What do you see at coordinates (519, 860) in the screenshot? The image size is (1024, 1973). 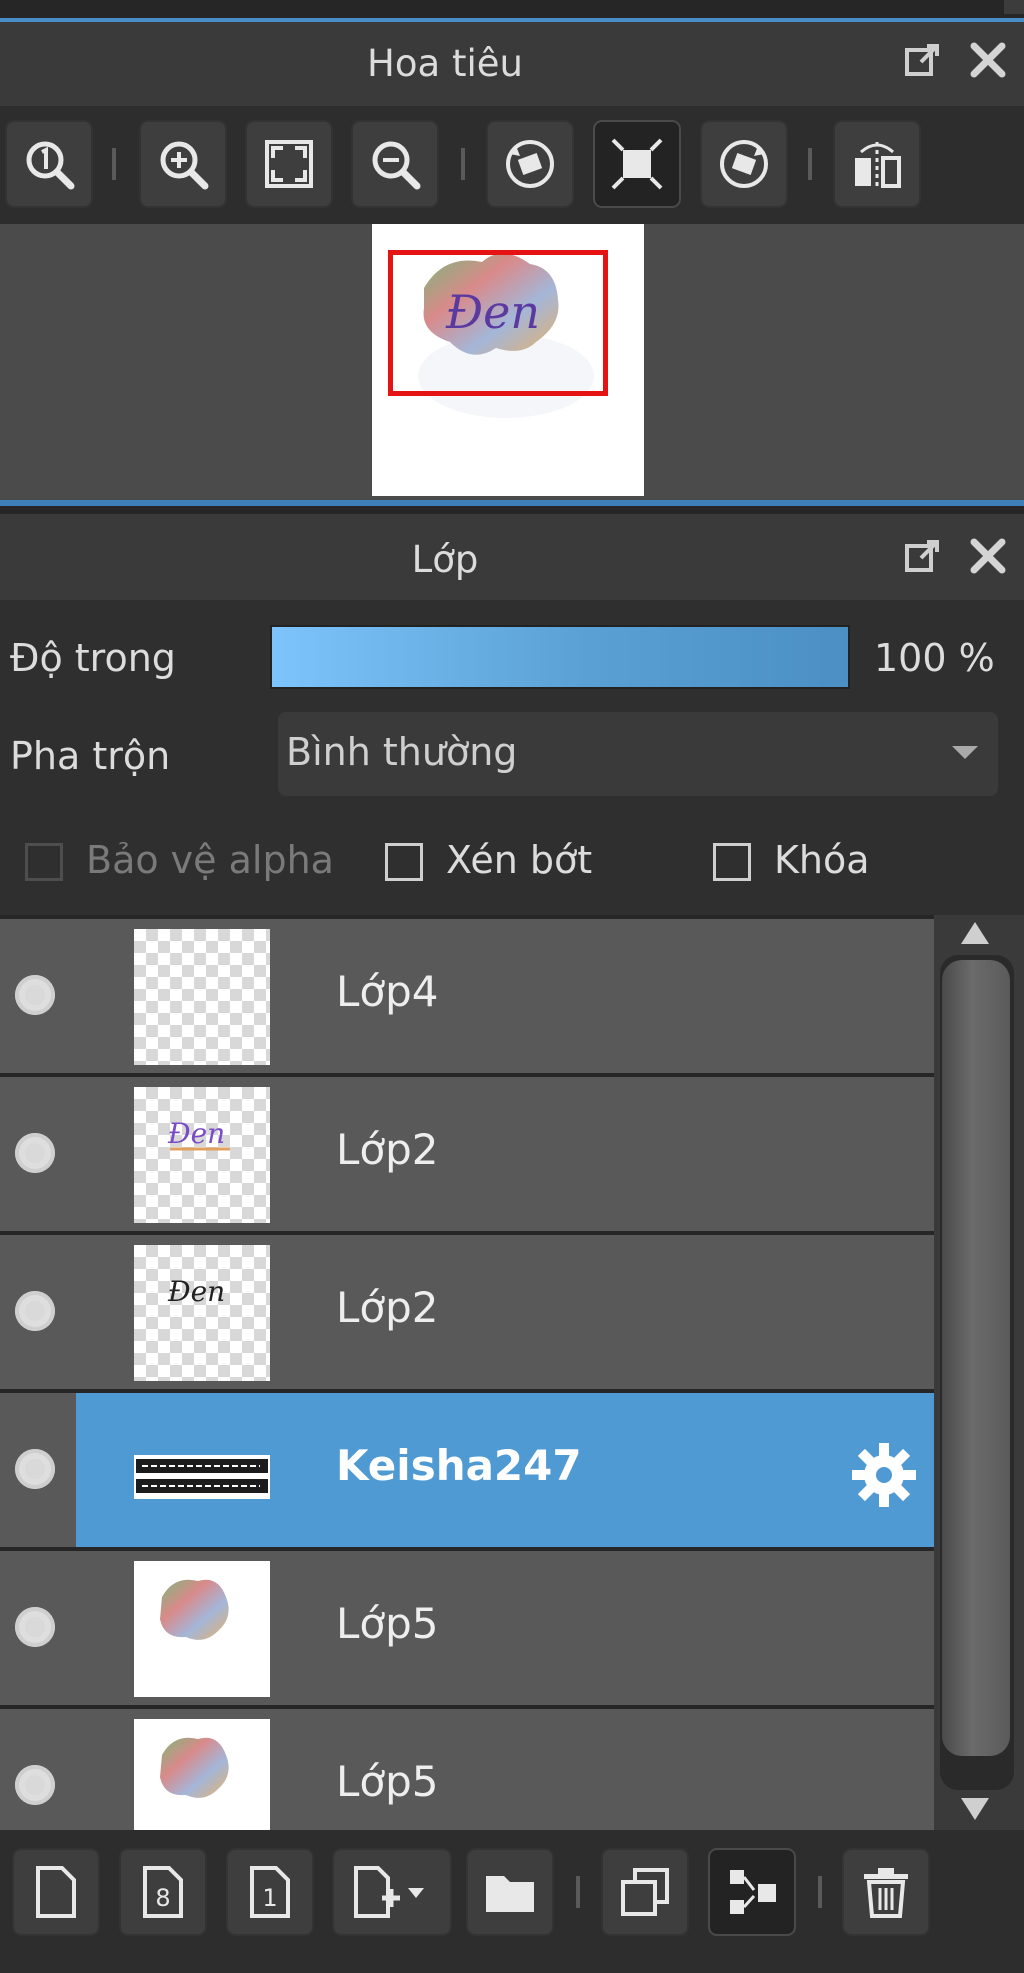 I see `clipping-label: Xén bớt` at bounding box center [519, 860].